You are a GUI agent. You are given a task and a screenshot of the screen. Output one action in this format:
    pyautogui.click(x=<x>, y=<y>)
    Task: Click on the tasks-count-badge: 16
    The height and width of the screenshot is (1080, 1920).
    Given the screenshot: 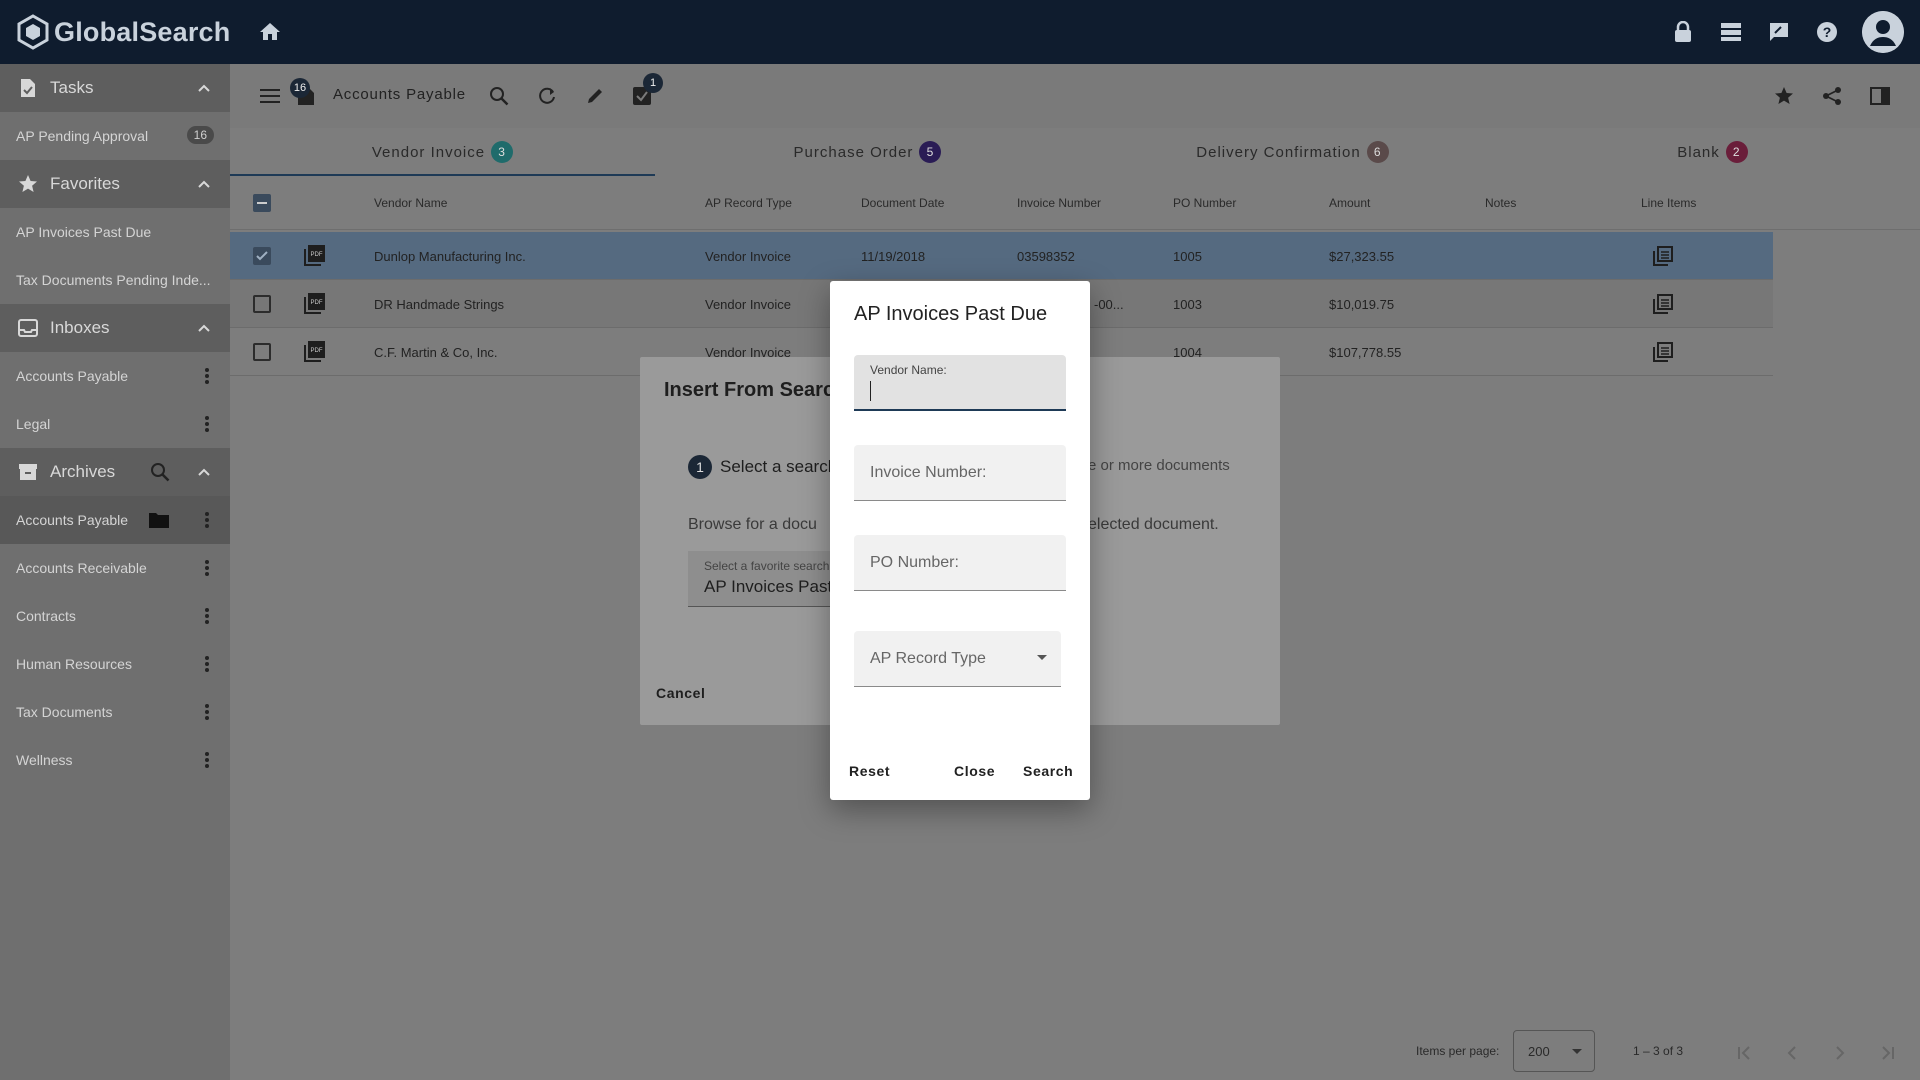 What is the action you would take?
    pyautogui.click(x=300, y=88)
    